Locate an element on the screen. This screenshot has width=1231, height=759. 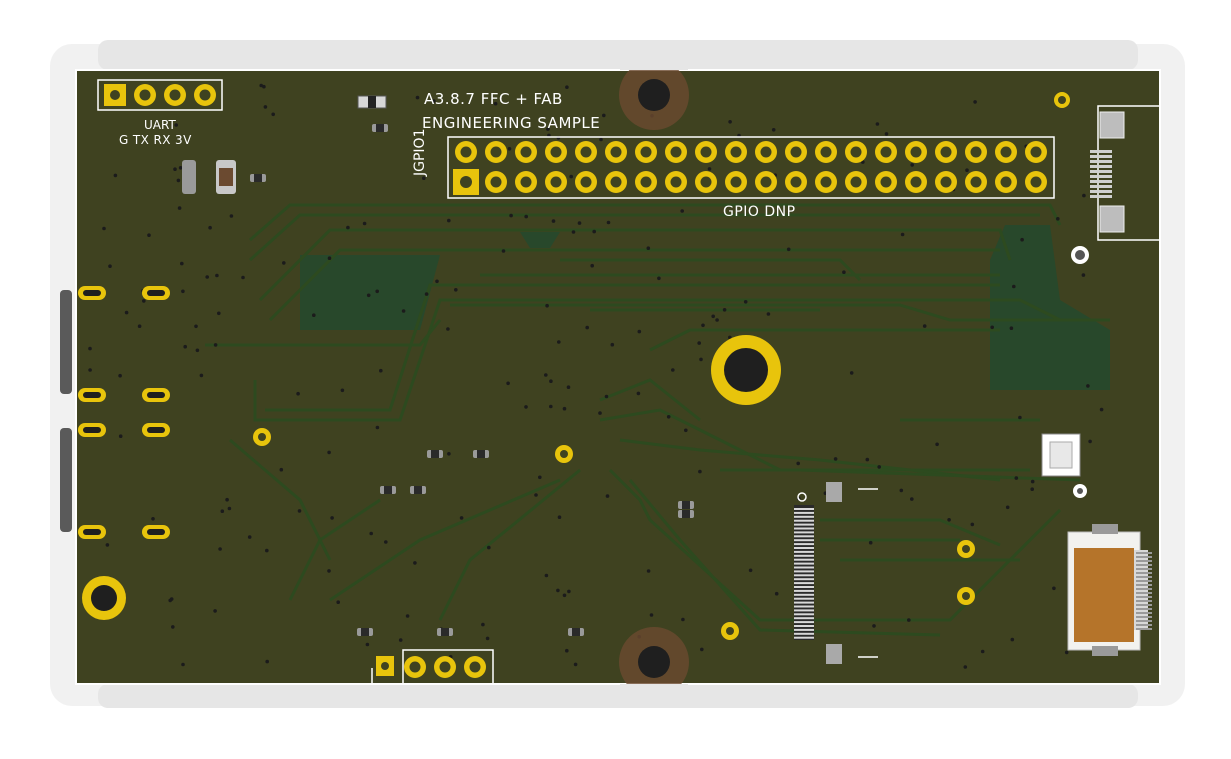
smd-diode-body is located at coordinates (372, 102).